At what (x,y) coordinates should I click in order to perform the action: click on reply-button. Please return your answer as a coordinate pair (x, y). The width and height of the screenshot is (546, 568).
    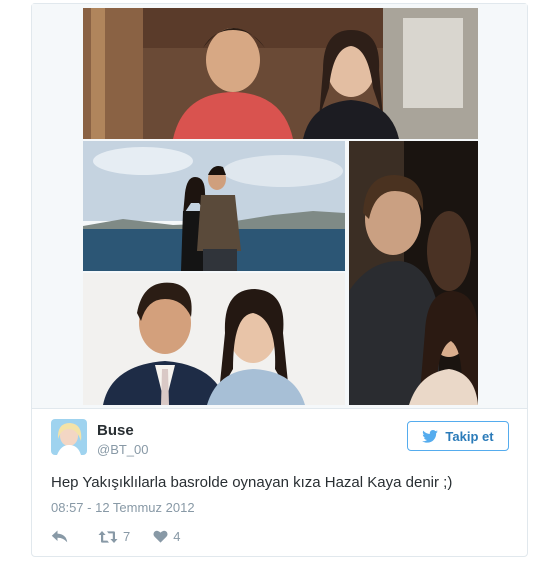
    Looking at the image, I should click on (59, 536).